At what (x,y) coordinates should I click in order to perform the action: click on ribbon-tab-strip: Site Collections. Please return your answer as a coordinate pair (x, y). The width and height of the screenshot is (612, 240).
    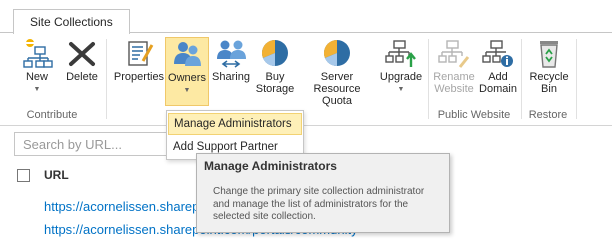
    Looking at the image, I should click on (306, 17).